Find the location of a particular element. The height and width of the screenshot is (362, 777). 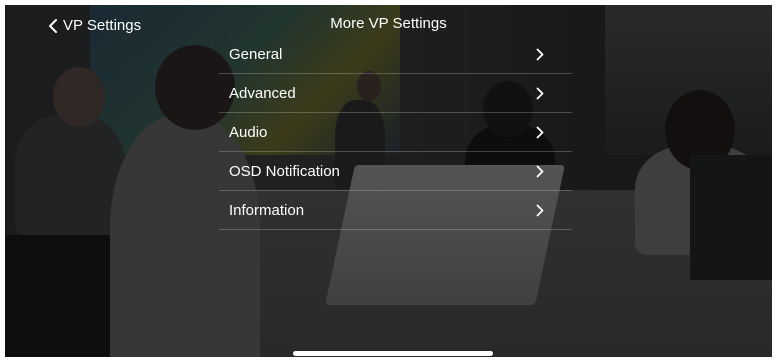

menu-item-label: Information is located at coordinates (267, 210).